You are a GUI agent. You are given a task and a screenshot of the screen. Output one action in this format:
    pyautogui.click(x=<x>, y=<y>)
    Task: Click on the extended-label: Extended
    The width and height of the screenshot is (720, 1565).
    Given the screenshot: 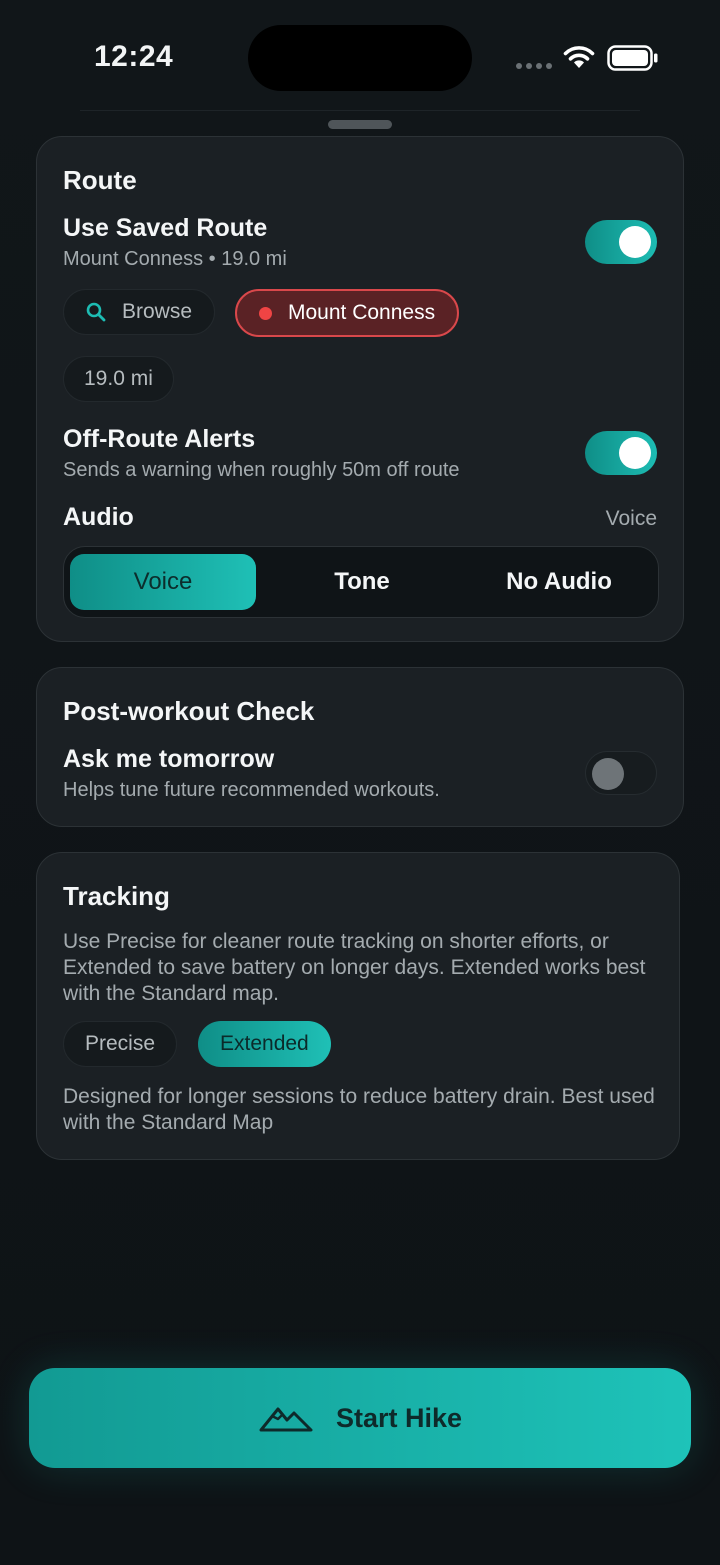 What is the action you would take?
    pyautogui.click(x=264, y=1043)
    